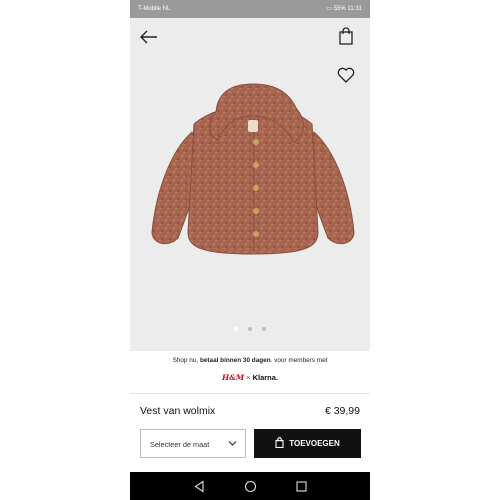 The width and height of the screenshot is (500, 500). What do you see at coordinates (329, 9) in the screenshot?
I see `battery-icon: ▭` at bounding box center [329, 9].